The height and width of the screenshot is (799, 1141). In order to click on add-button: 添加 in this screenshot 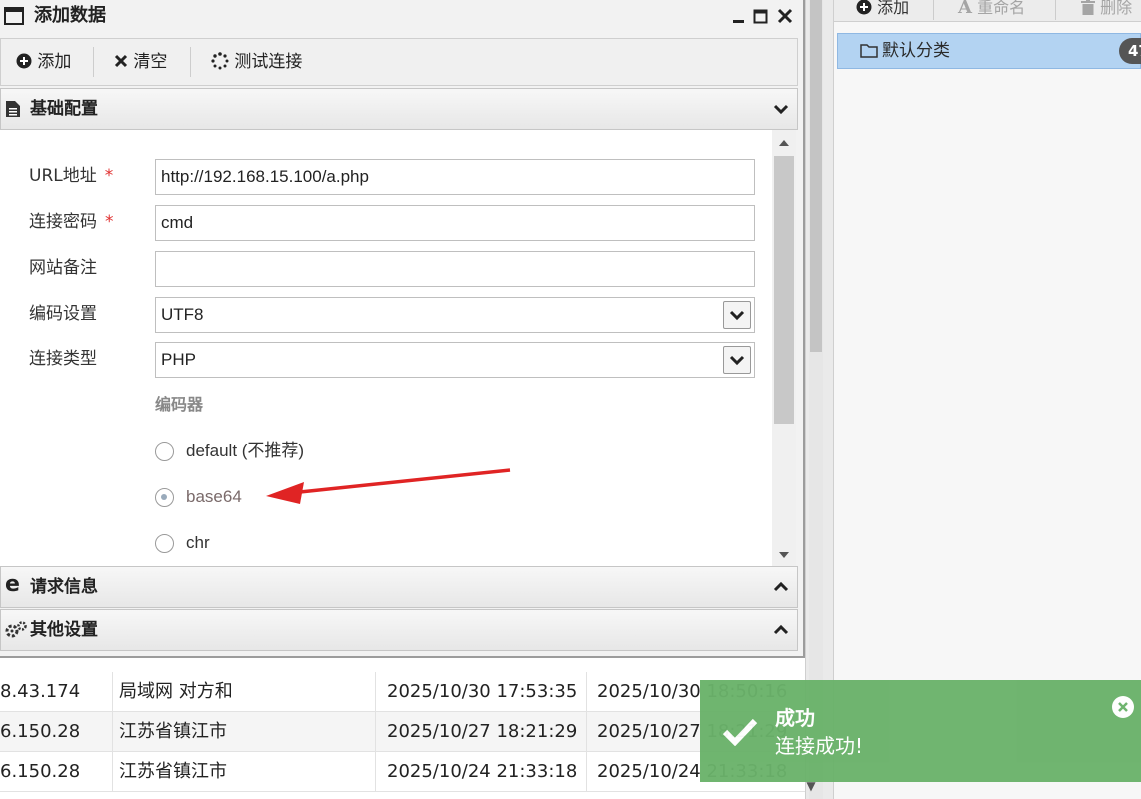, I will do `click(43, 62)`.